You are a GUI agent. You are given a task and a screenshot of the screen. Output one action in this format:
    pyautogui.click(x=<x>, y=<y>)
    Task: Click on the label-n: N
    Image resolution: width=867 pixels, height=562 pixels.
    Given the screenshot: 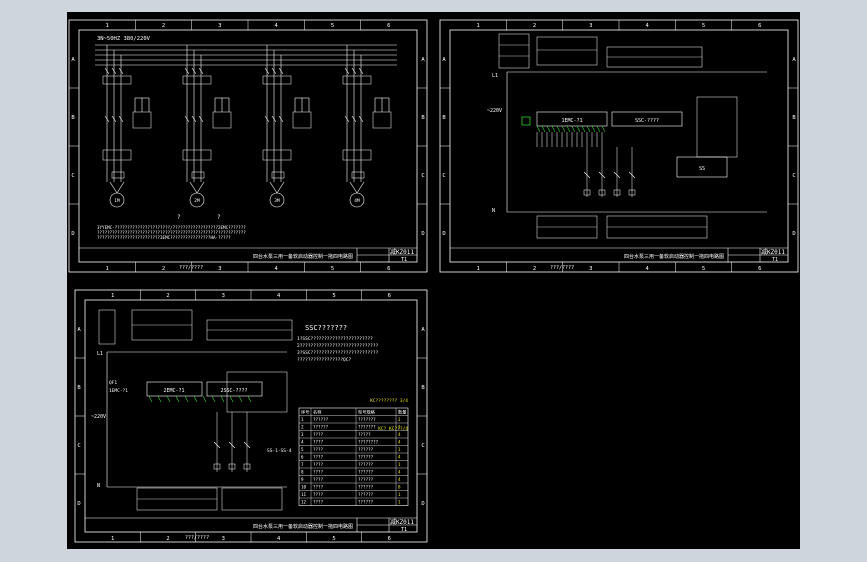 What is the action you would take?
    pyautogui.click(x=493, y=211)
    